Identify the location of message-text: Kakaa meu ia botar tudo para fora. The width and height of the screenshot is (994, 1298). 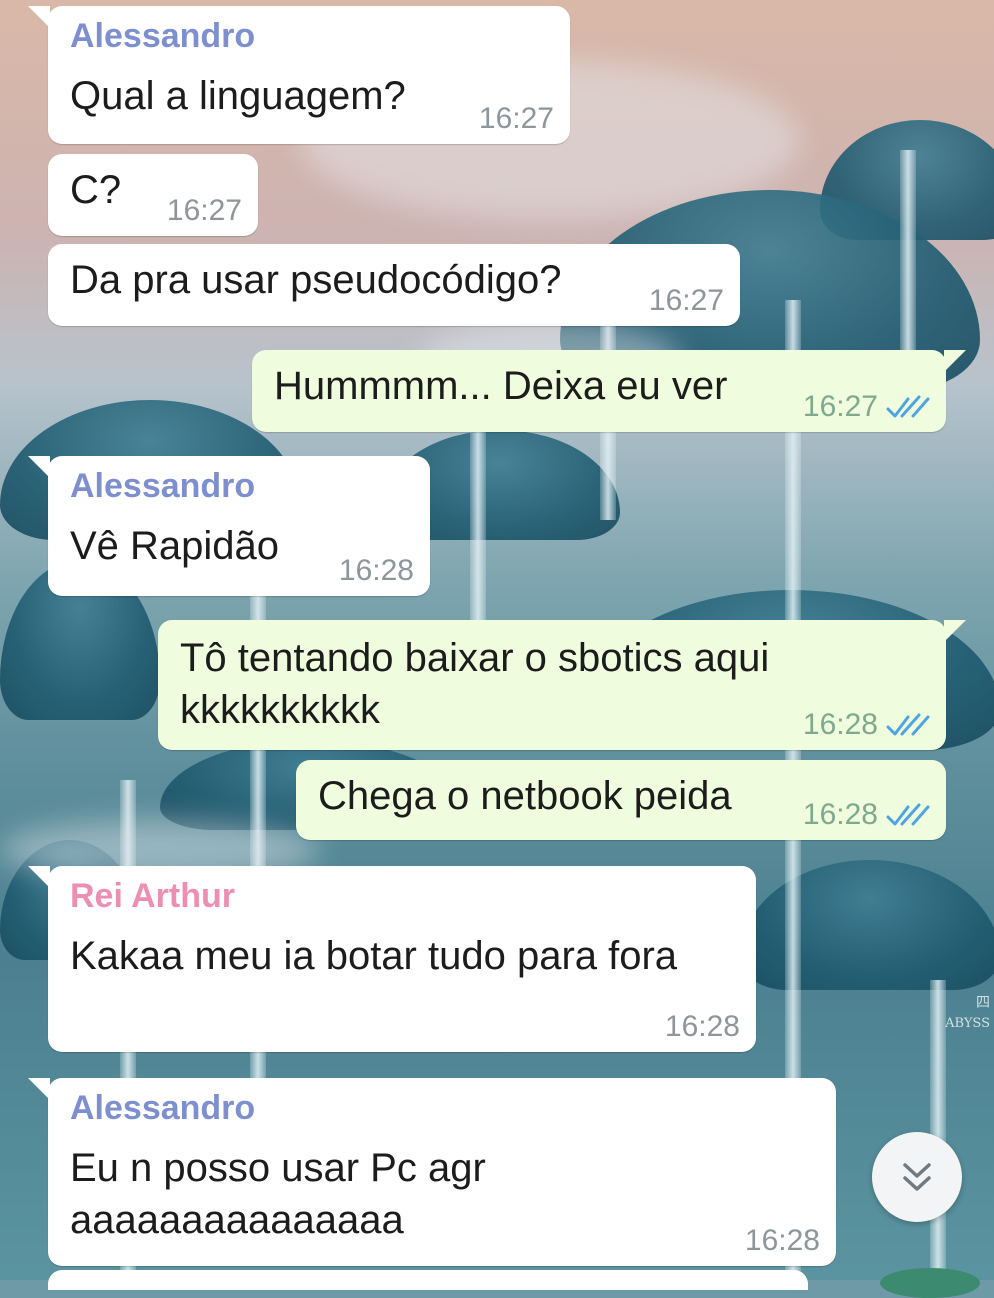
(374, 956).